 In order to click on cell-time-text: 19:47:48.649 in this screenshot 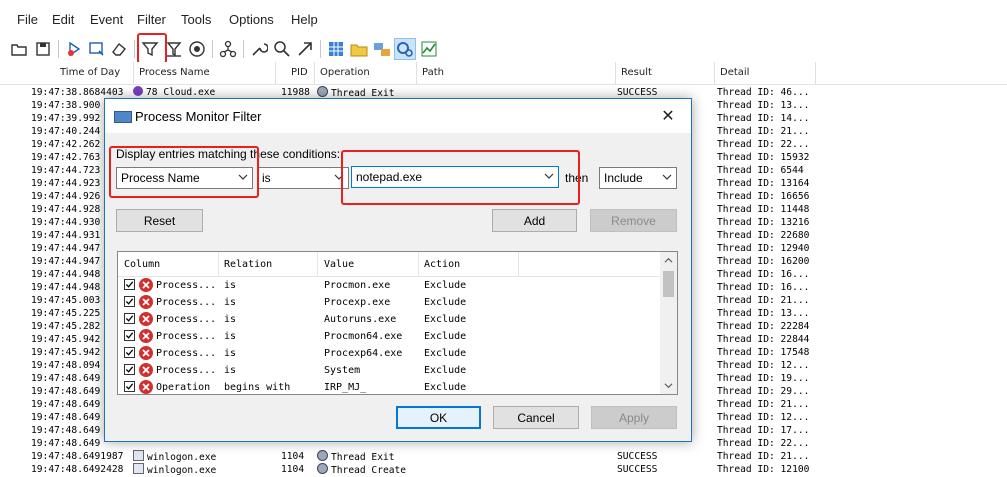, I will do `click(66, 417)`.